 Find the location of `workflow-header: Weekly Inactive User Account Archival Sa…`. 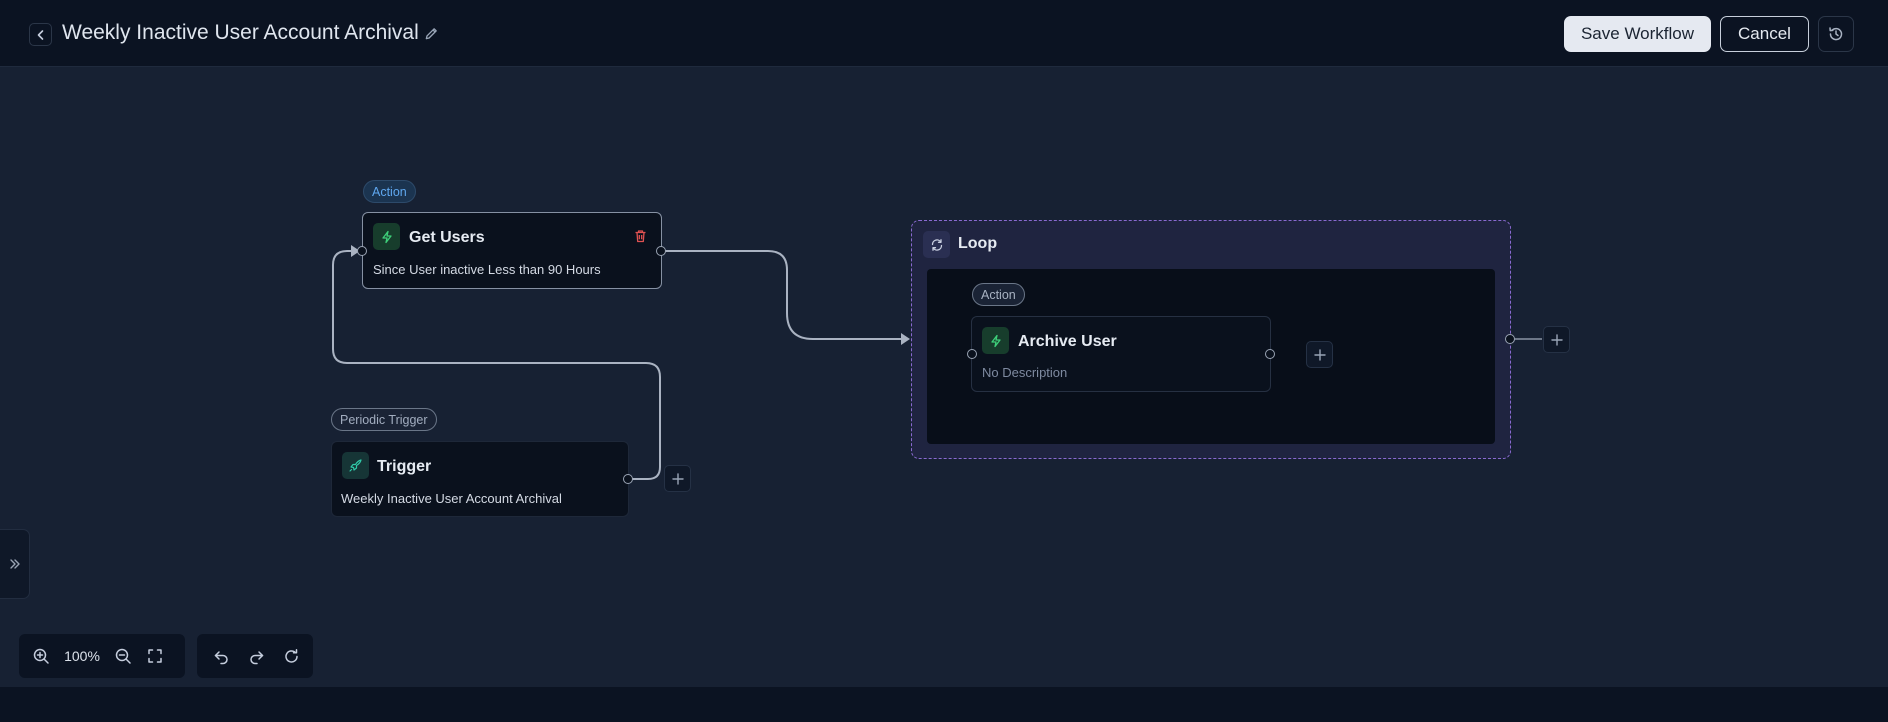

workflow-header: Weekly Inactive User Account Archival Sa… is located at coordinates (944, 33).